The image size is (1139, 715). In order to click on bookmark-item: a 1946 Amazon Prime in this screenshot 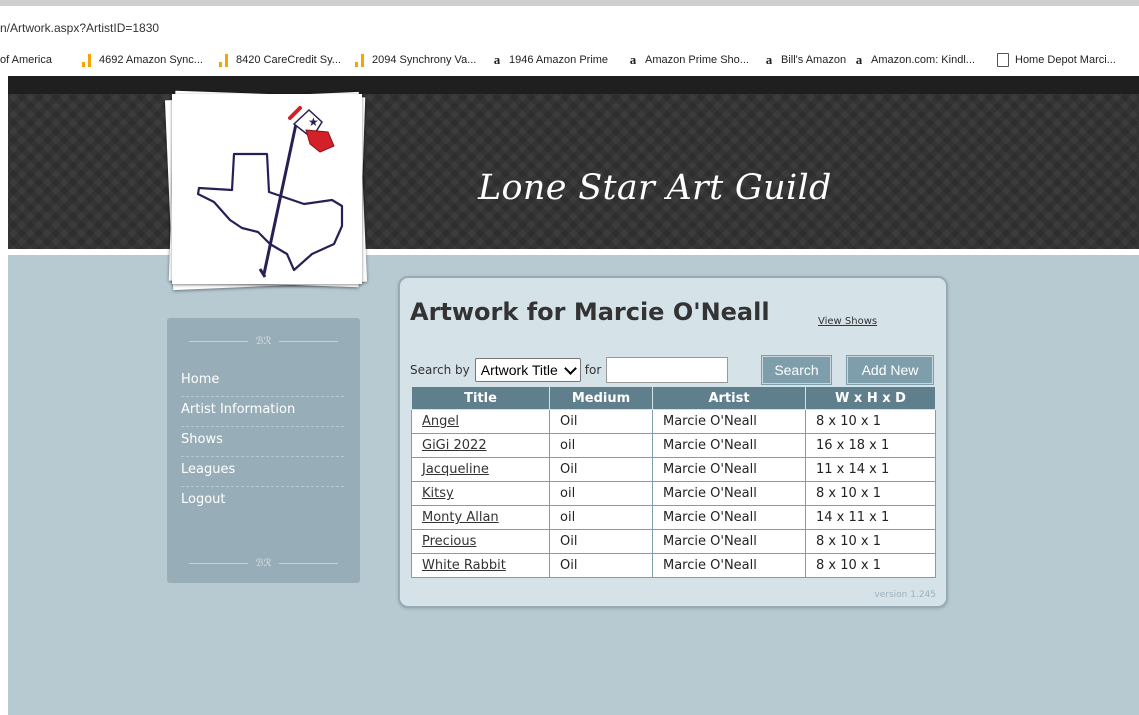, I will do `click(549, 60)`.